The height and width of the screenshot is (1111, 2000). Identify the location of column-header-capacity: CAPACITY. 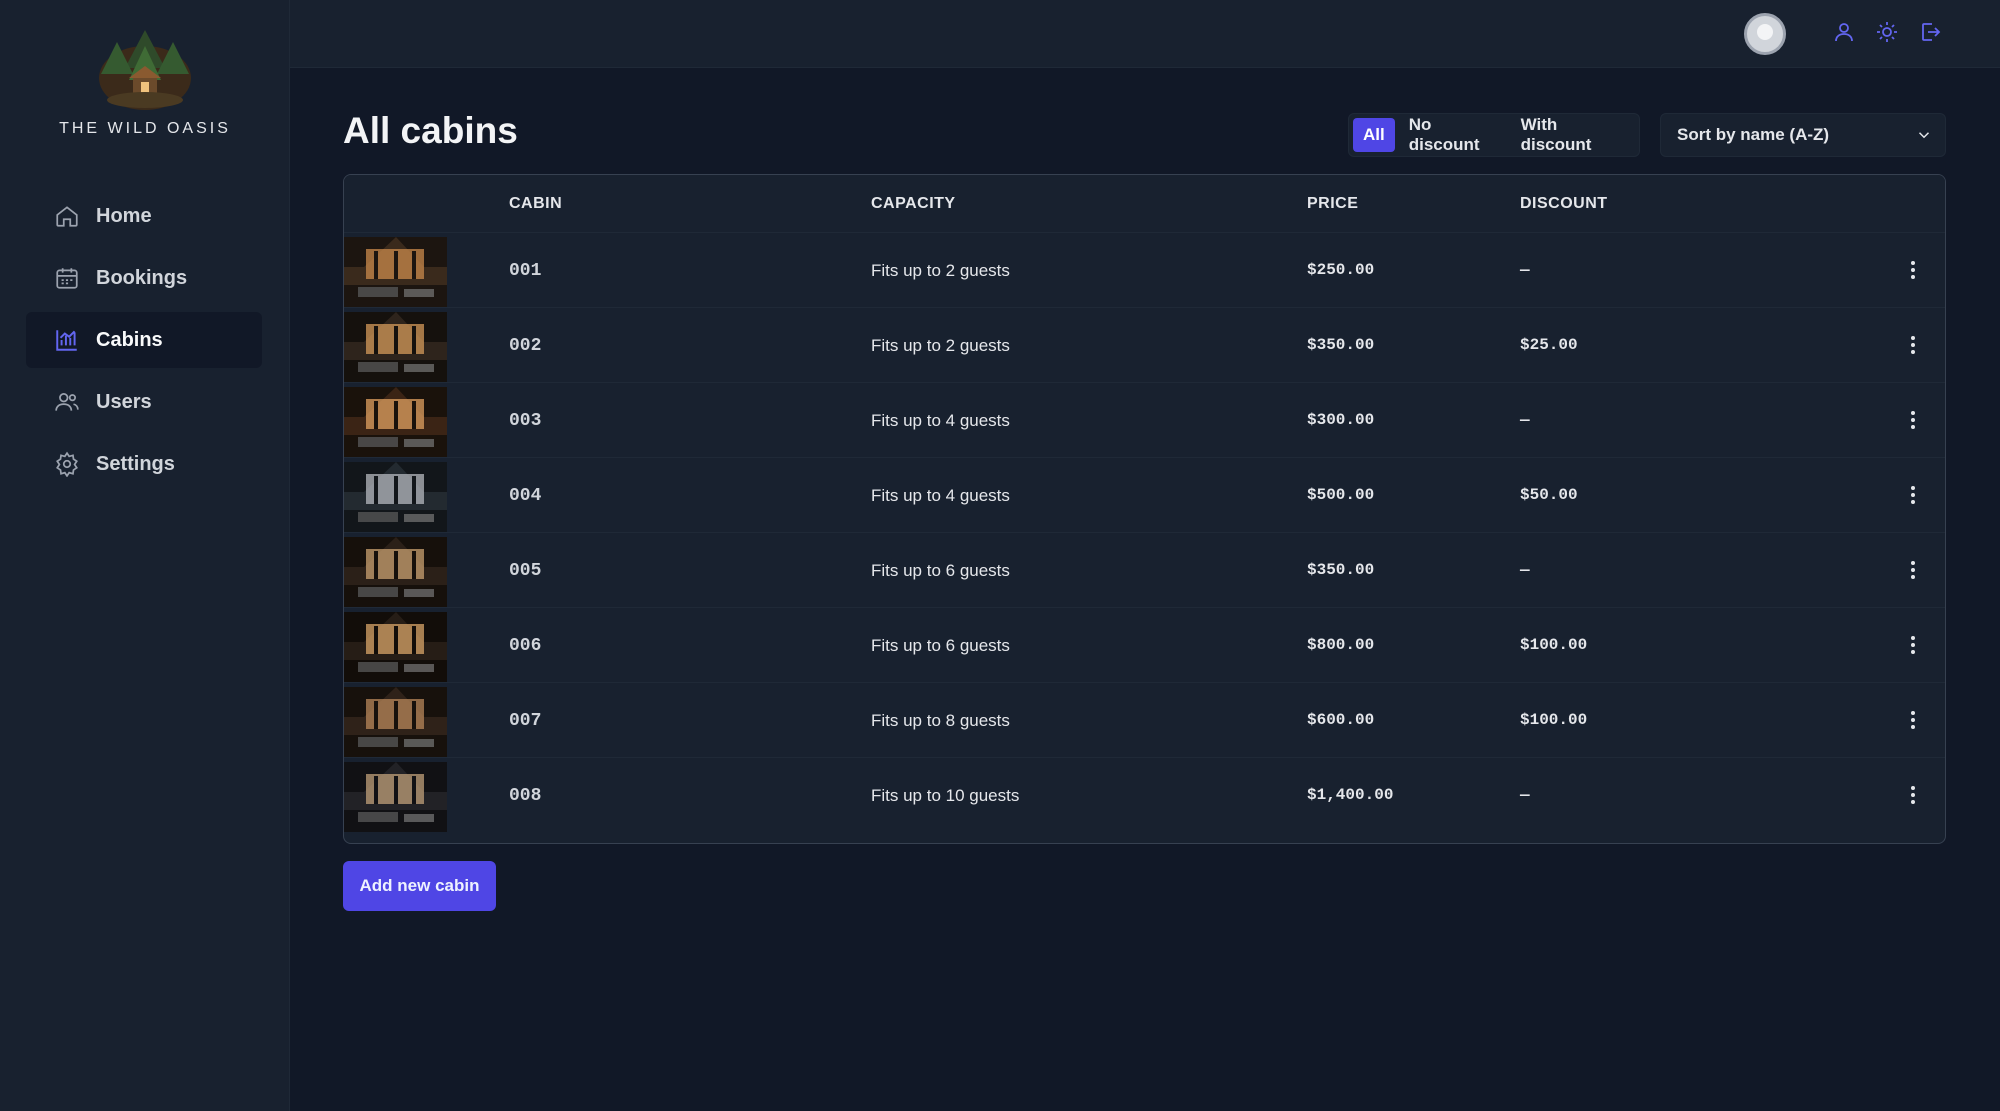
(913, 203).